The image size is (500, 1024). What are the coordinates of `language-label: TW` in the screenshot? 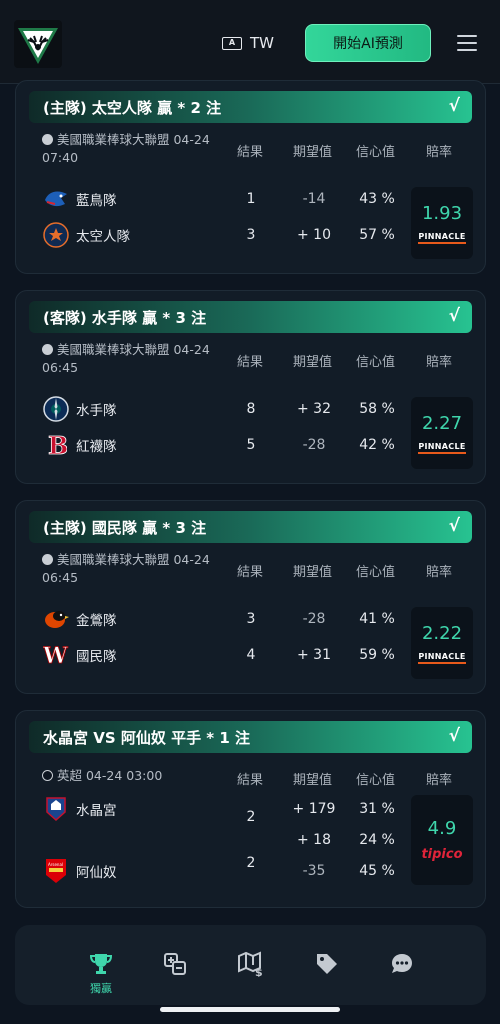 It's located at (262, 43).